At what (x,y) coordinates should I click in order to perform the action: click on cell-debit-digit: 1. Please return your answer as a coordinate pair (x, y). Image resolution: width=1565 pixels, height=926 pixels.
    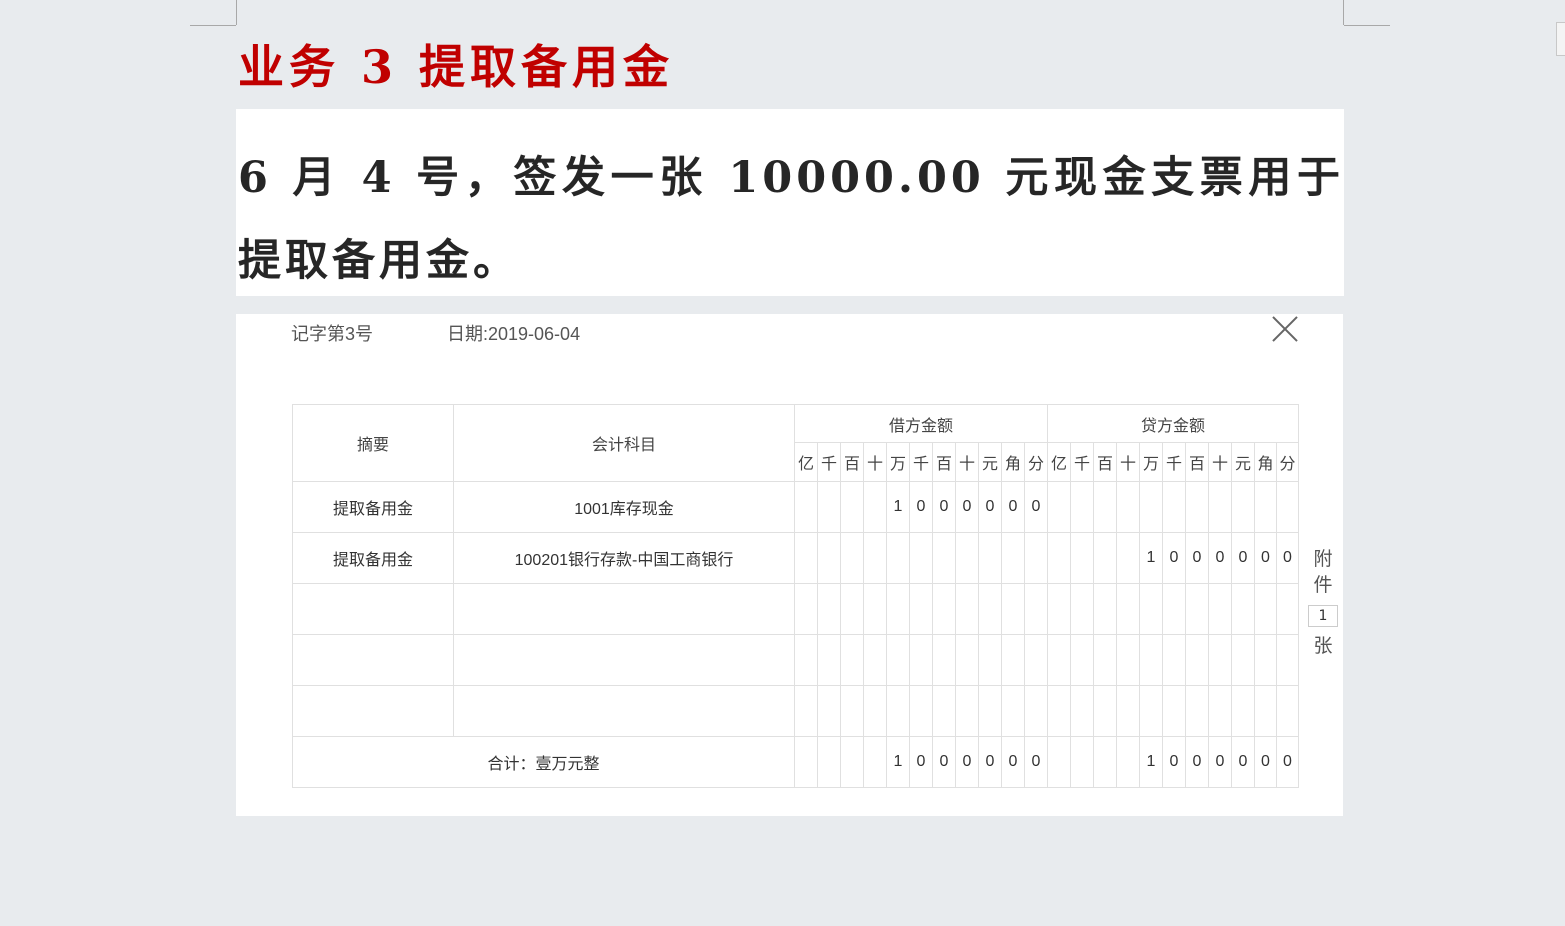
    Looking at the image, I should click on (898, 507).